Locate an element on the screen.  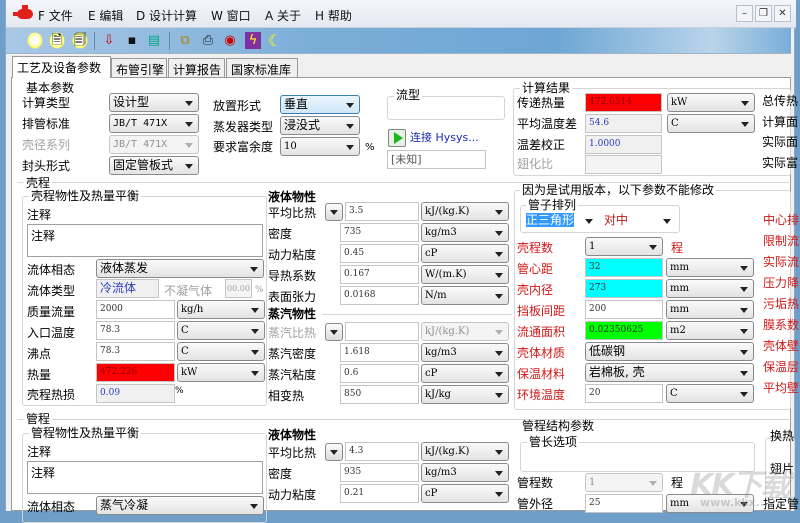
tube-cp-field: 4.3 is located at coordinates (382, 451).